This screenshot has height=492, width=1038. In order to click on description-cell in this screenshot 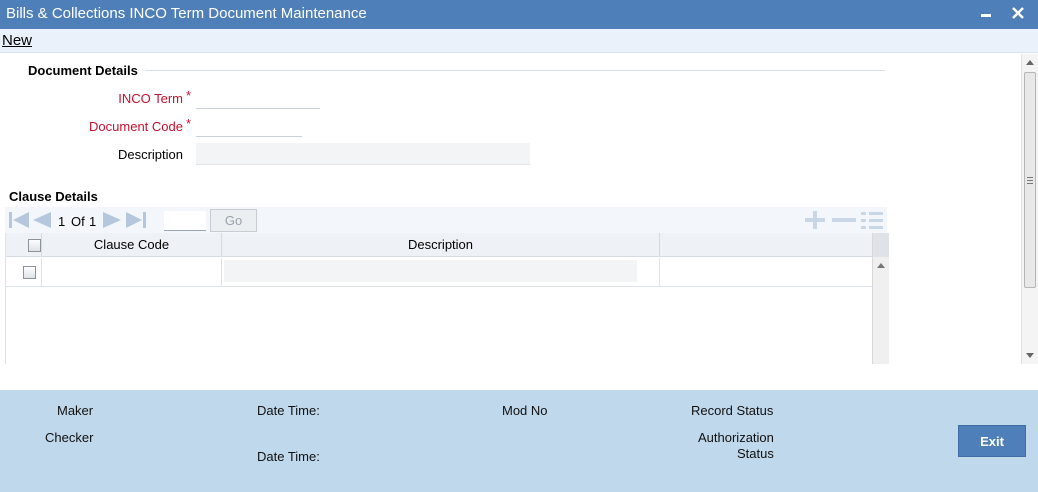, I will do `click(441, 272)`.